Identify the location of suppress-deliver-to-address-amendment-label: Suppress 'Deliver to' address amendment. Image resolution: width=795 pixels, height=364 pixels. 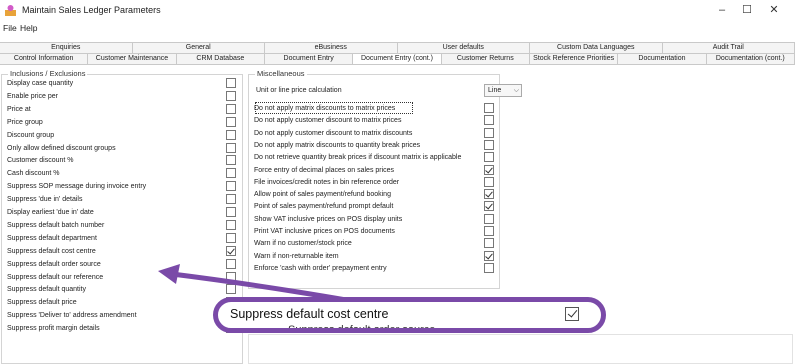
(72, 315).